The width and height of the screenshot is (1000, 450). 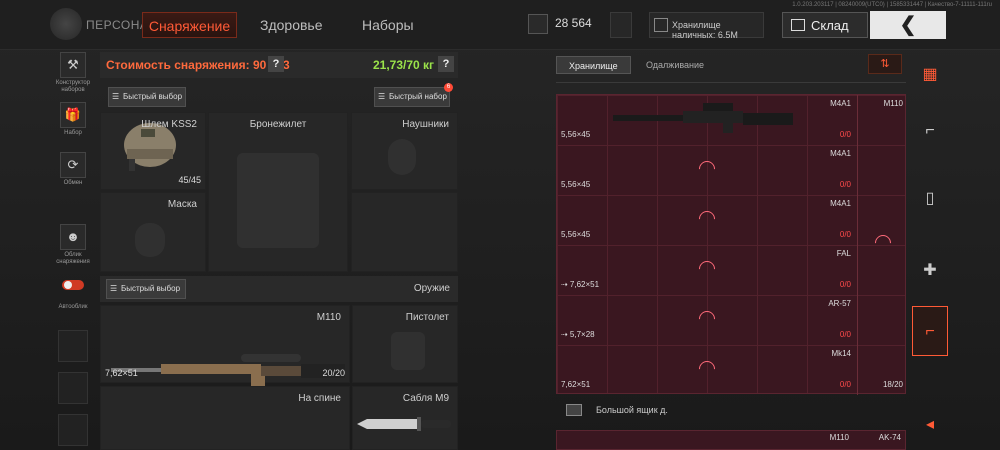 I want to click on stash-item-name: Mk14, so click(x=841, y=353).